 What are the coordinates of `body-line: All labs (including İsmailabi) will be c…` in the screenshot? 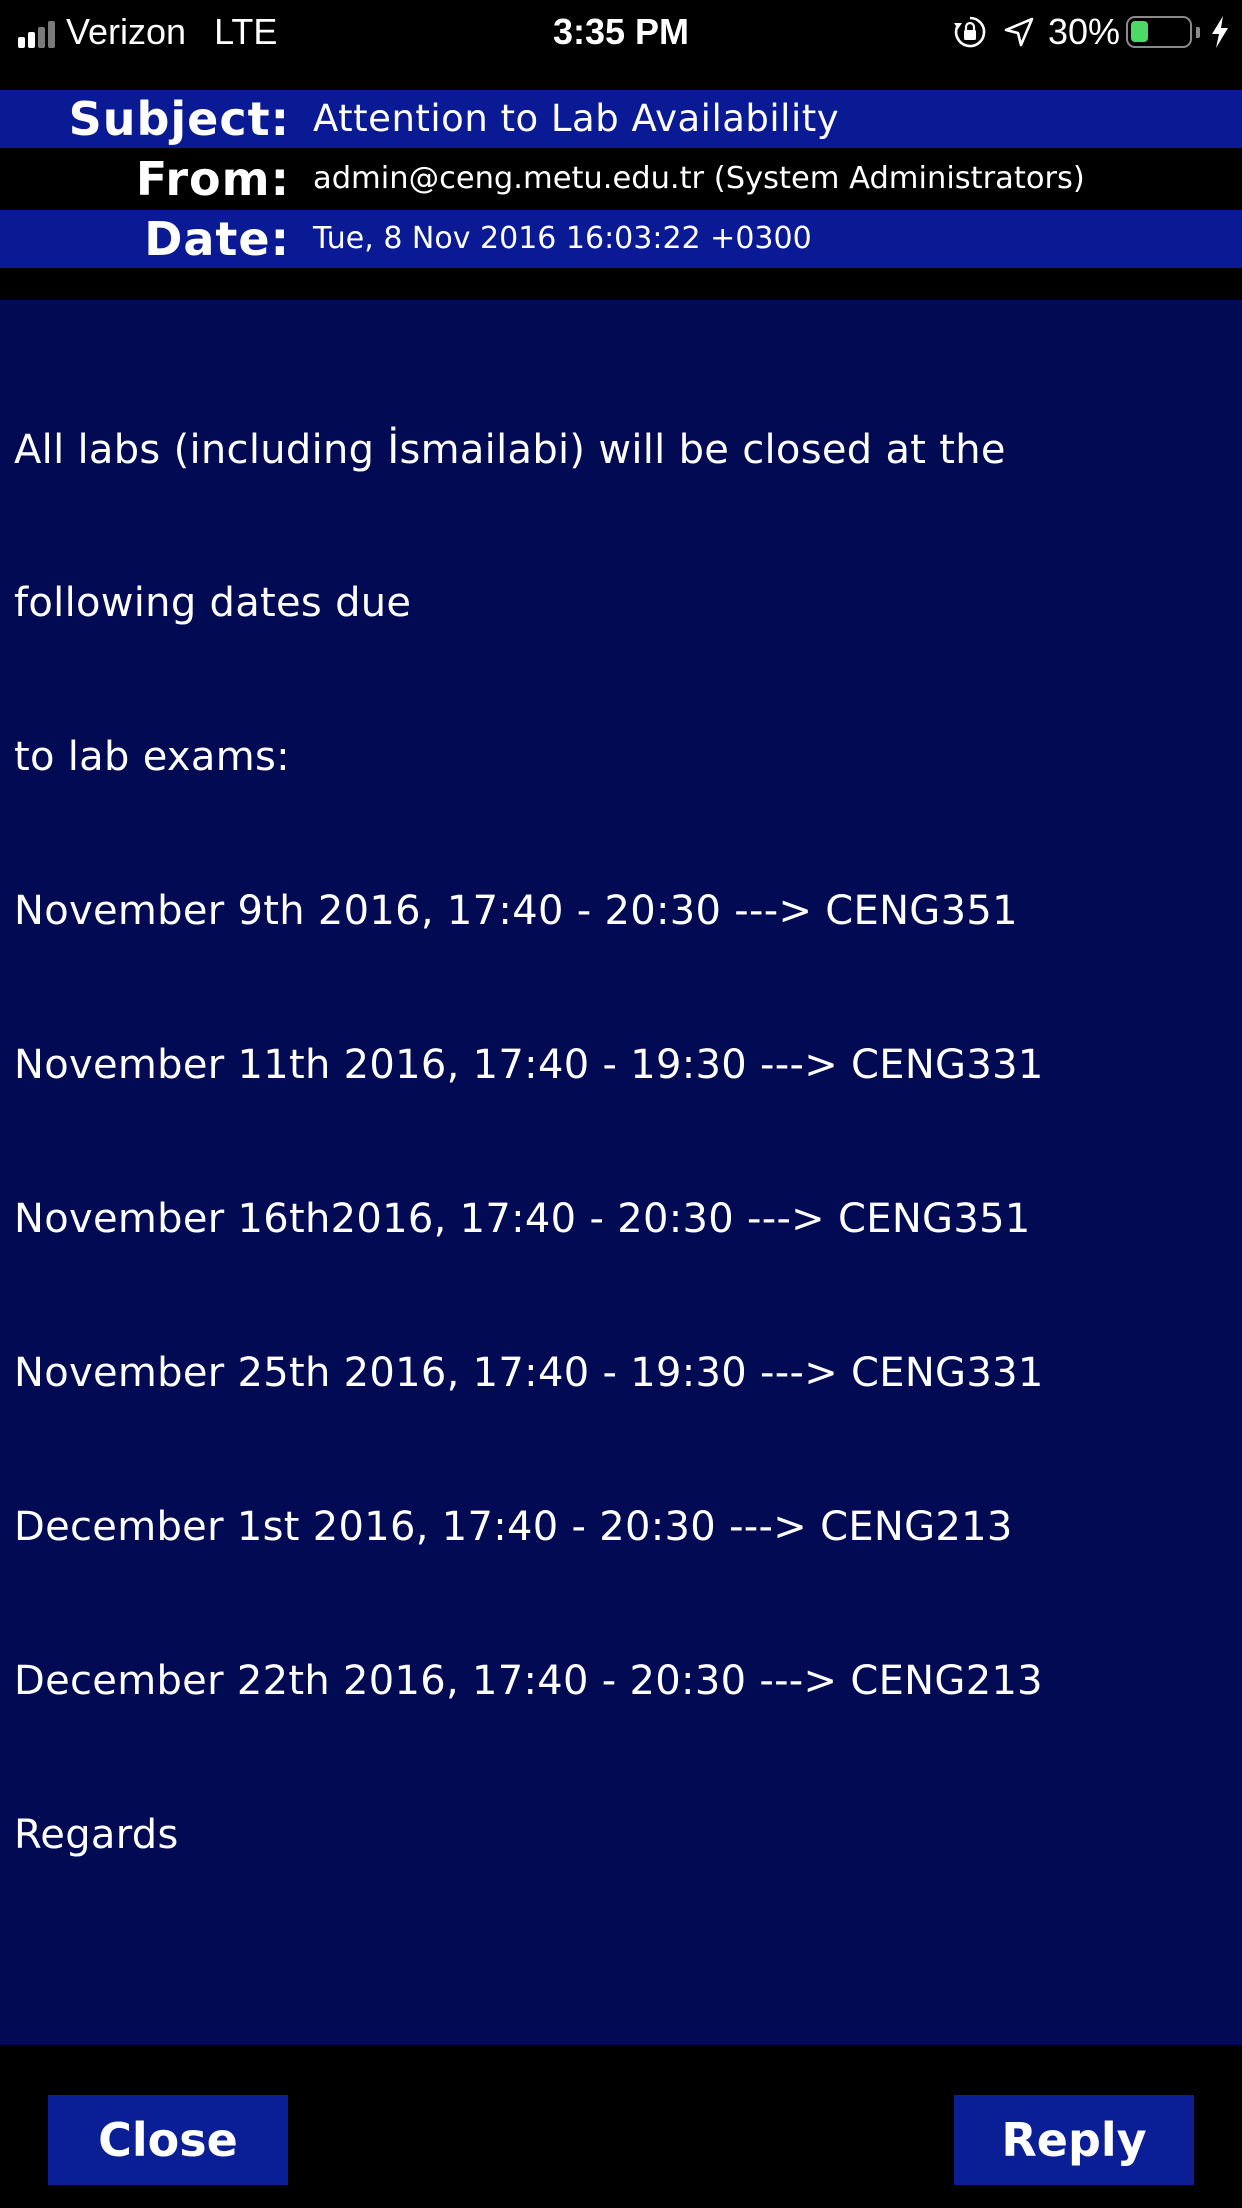 It's located at (510, 449).